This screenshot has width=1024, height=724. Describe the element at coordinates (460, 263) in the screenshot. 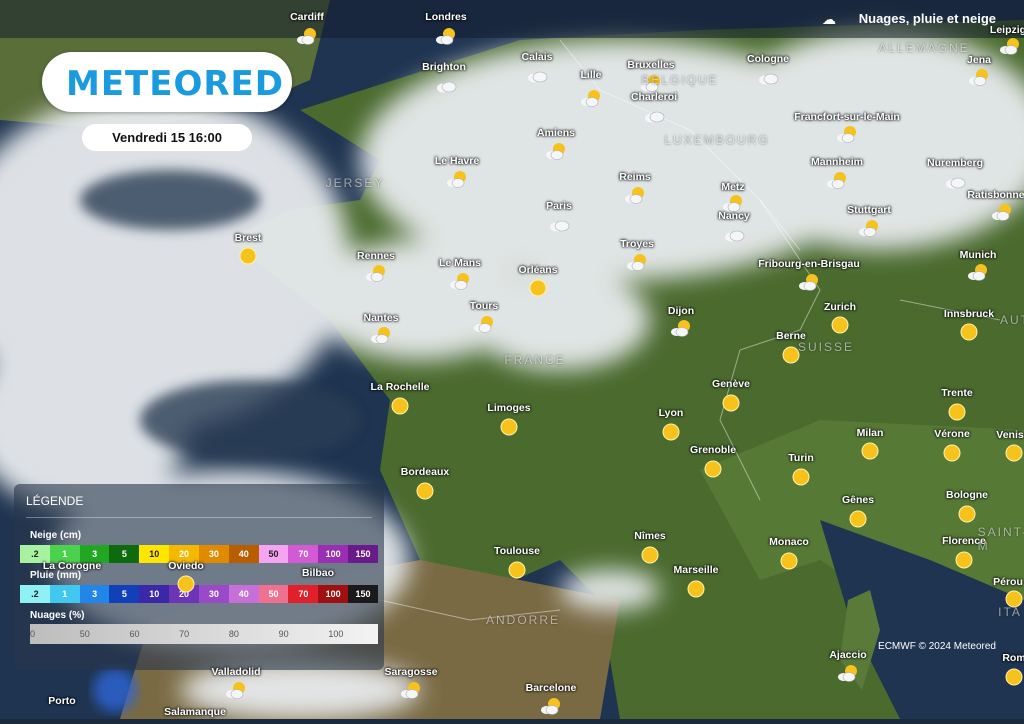

I see `city-label: Le Mans` at that location.